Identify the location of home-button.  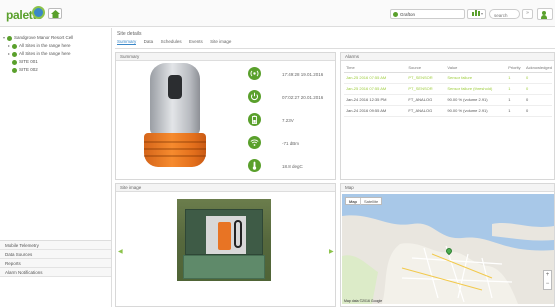
(55, 13).